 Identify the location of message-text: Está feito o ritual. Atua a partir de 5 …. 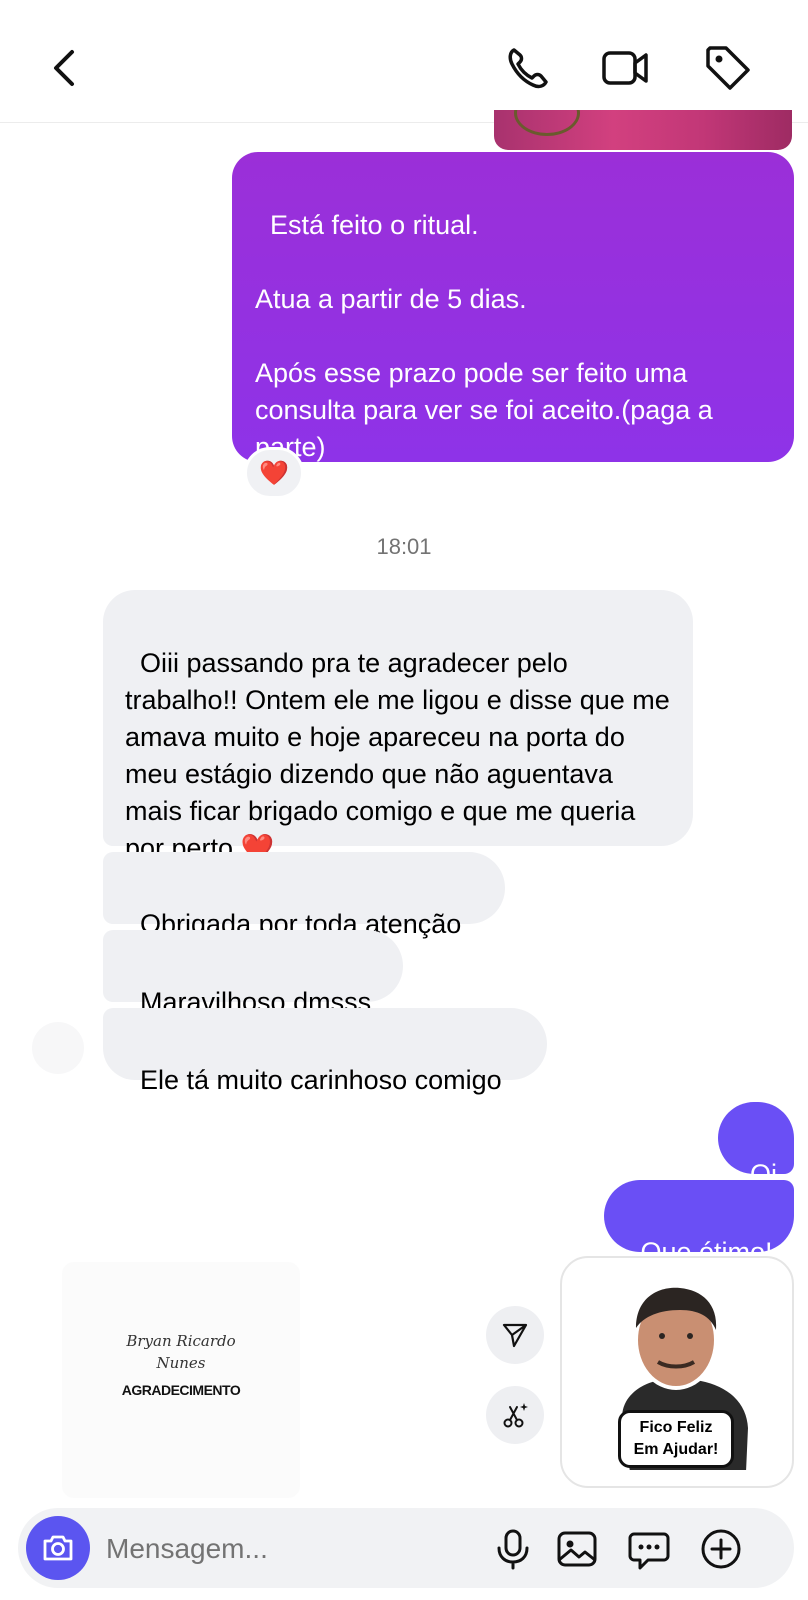
(484, 336).